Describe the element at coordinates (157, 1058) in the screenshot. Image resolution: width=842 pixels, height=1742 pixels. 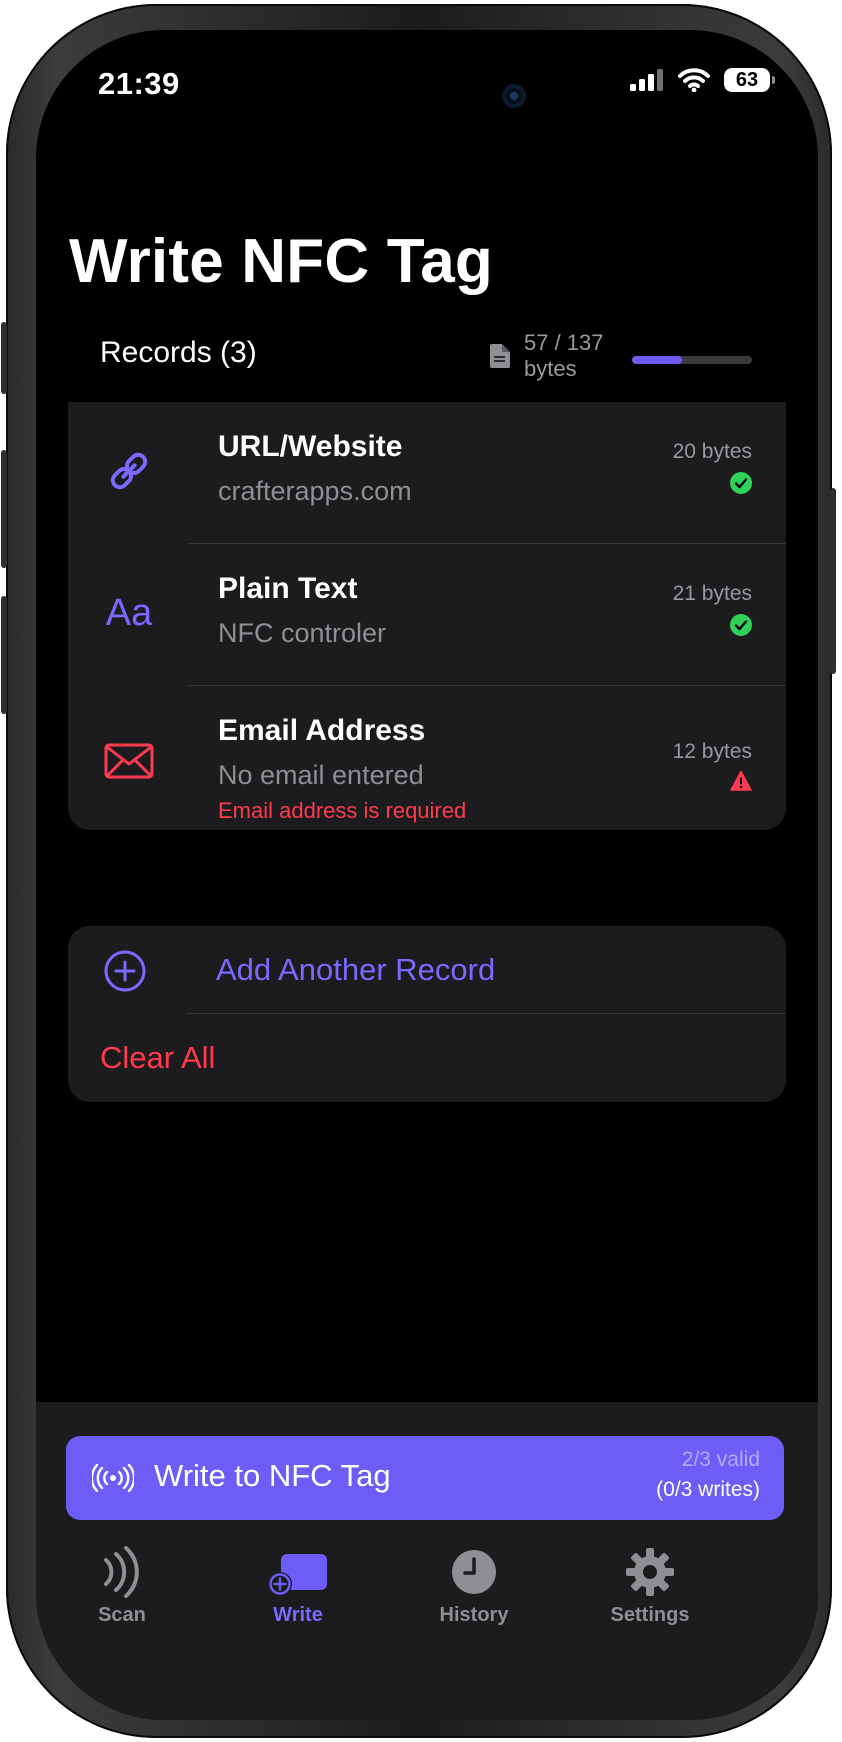
I see `clear-all-button: Clear All` at that location.